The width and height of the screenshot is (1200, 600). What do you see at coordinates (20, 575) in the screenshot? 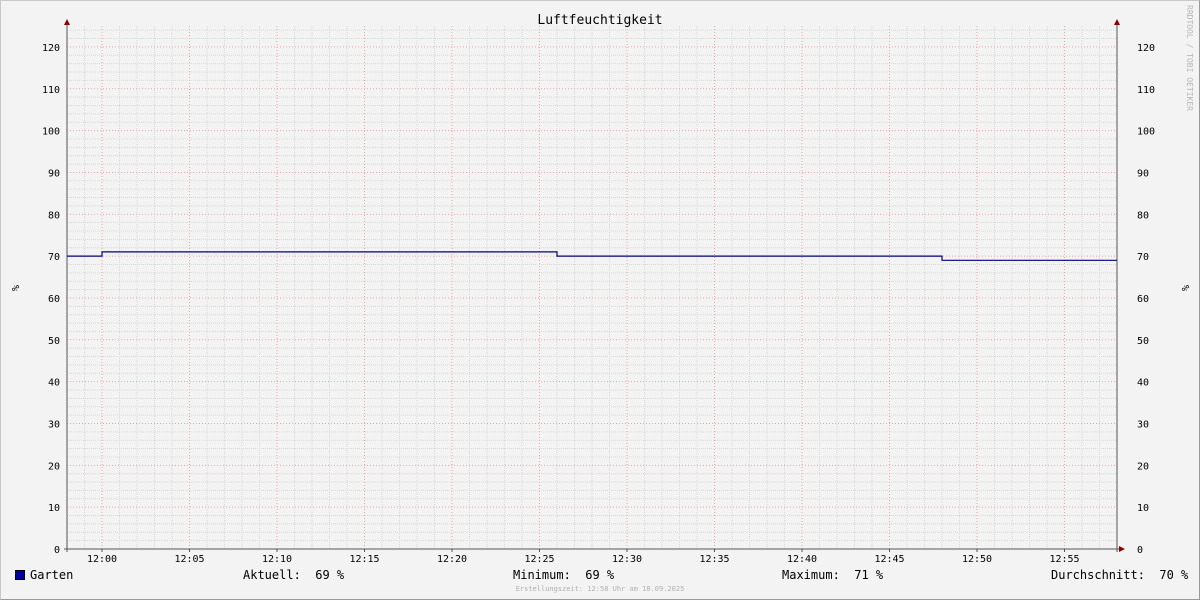
I see `legend-swatch` at bounding box center [20, 575].